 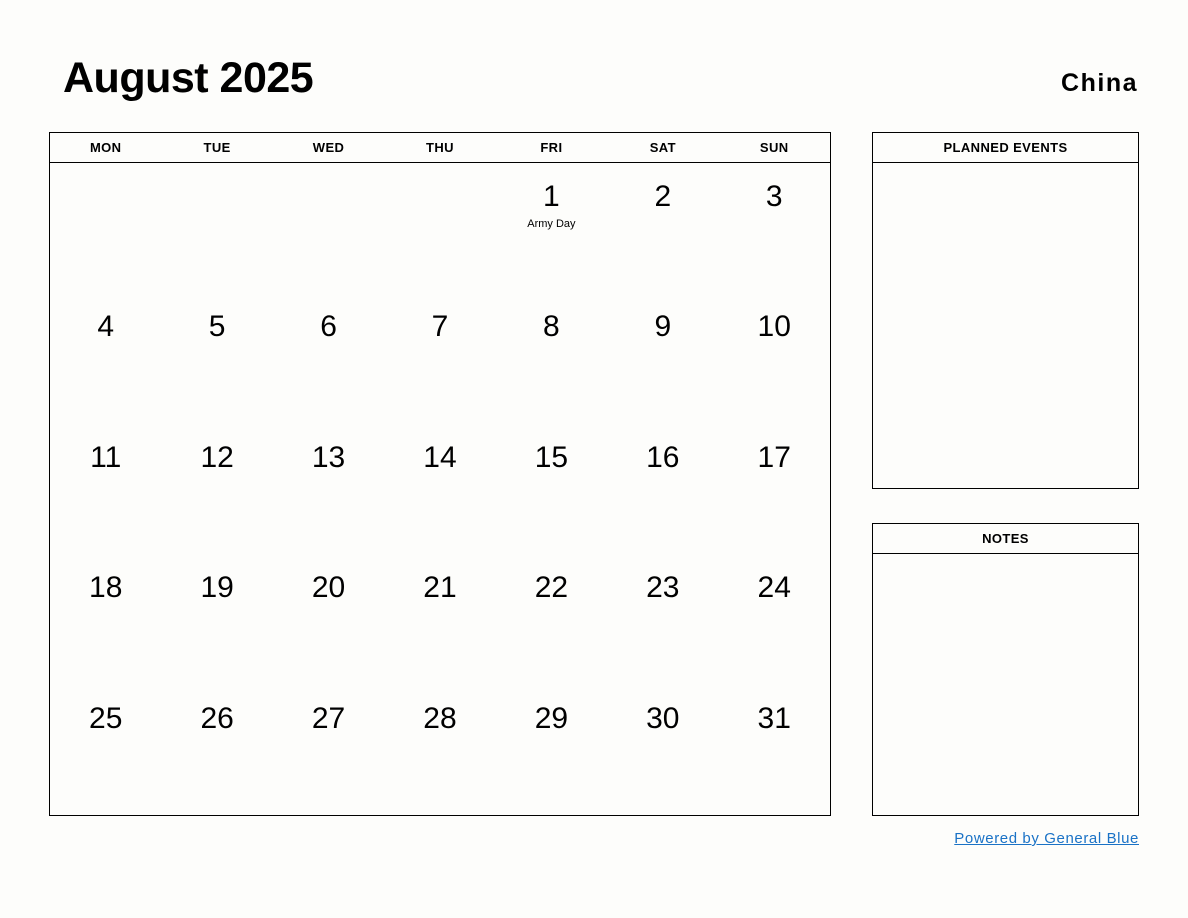 What do you see at coordinates (328, 619) in the screenshot?
I see `day-cell: 20` at bounding box center [328, 619].